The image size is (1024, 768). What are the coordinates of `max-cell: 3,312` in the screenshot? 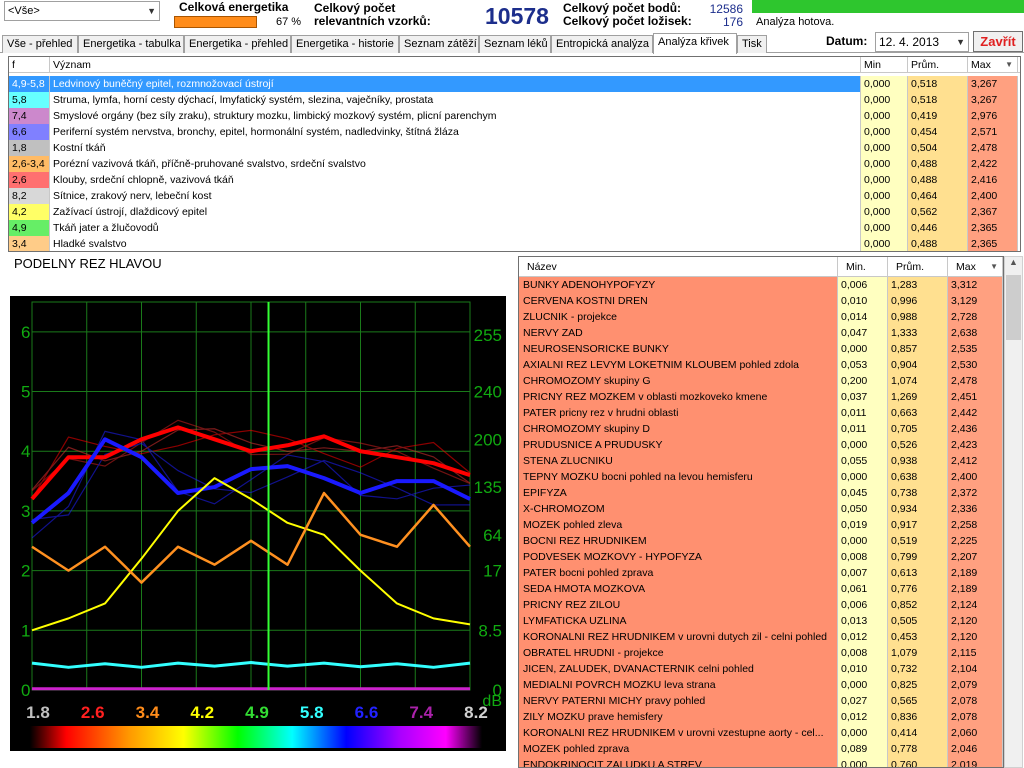 It's located at (975, 285).